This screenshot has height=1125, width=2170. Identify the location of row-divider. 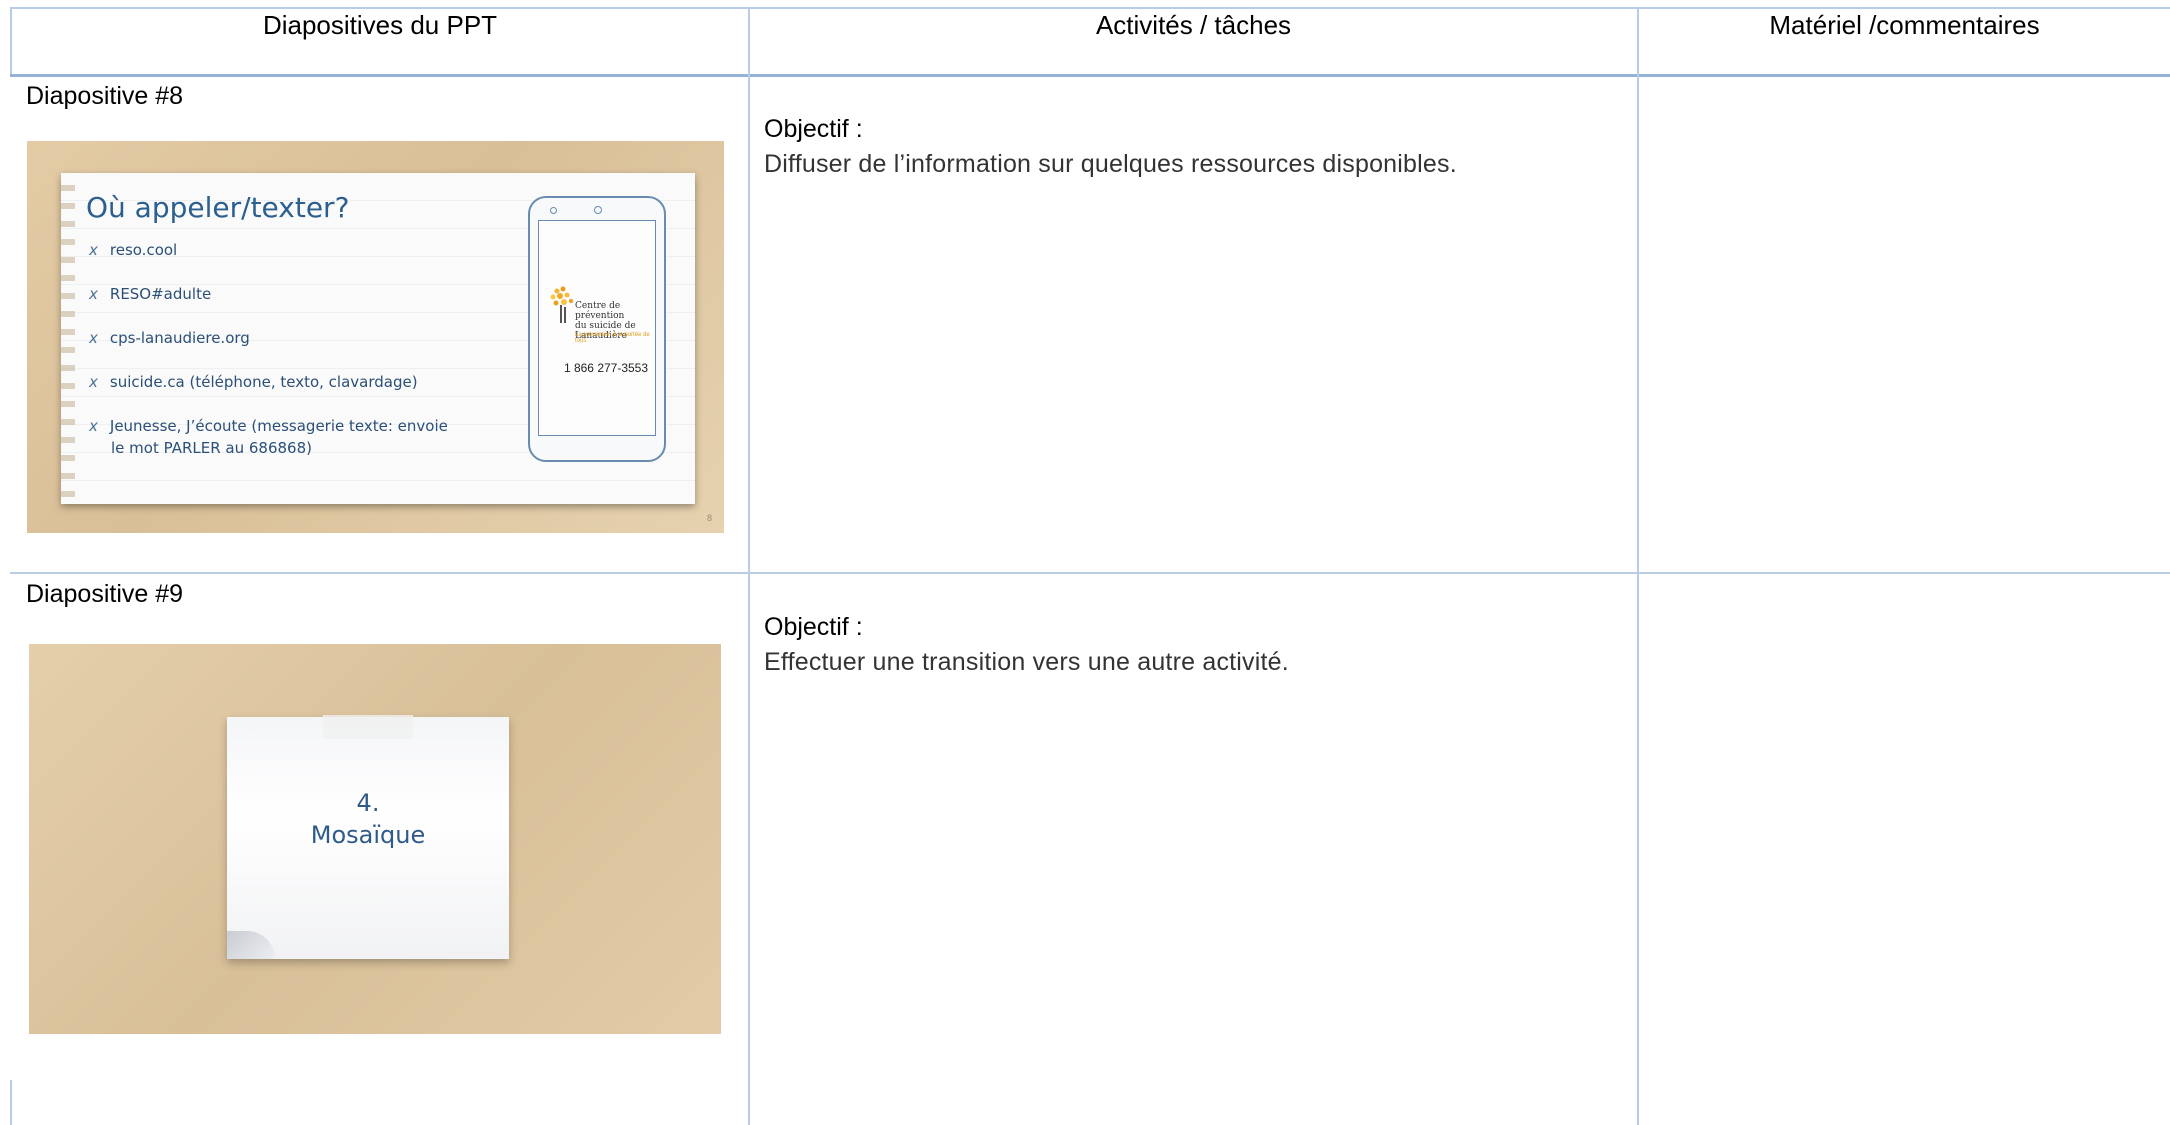
(1090, 573).